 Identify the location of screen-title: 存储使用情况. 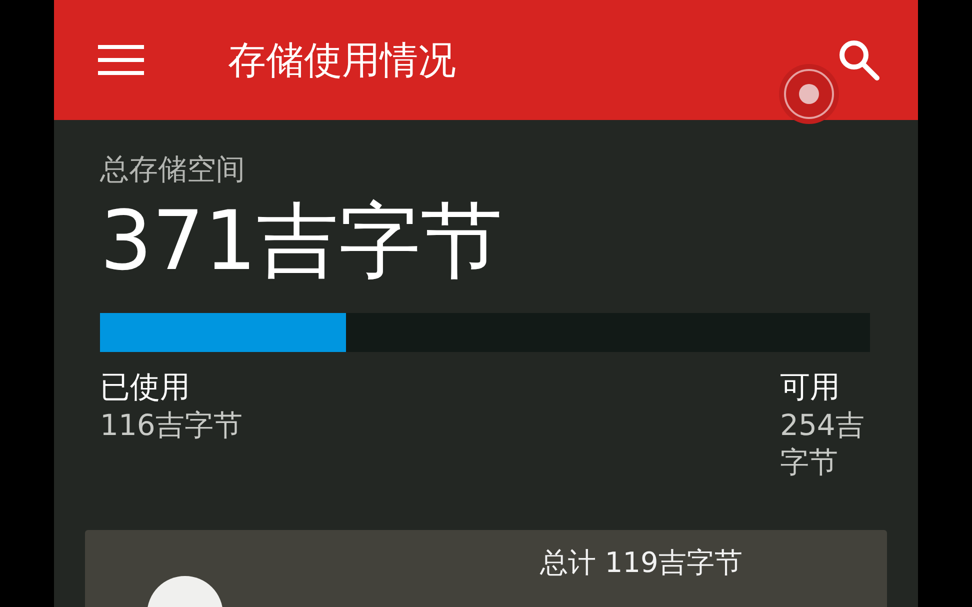
(342, 60).